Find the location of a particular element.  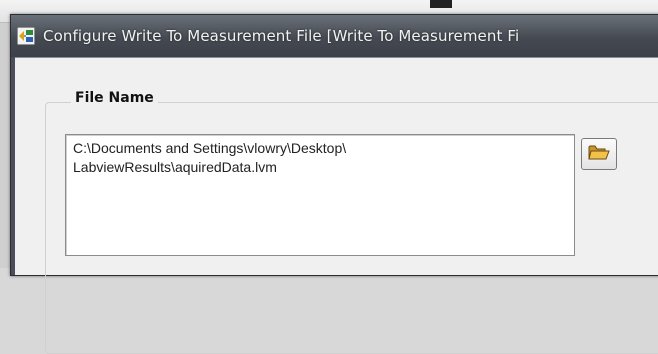

labview-express-vi-icon is located at coordinates (26, 36).